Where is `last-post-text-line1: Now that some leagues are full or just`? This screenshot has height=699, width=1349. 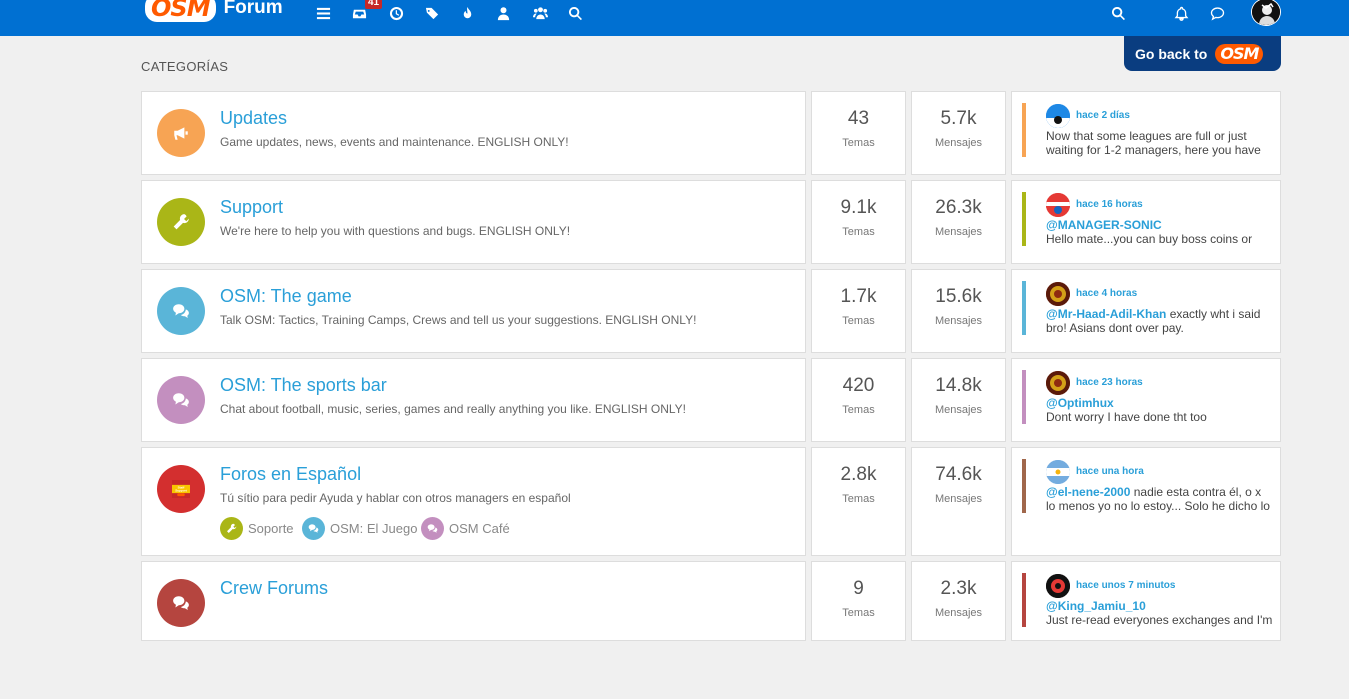
last-post-text-line1: Now that some leagues are full or just is located at coordinates (1146, 136).